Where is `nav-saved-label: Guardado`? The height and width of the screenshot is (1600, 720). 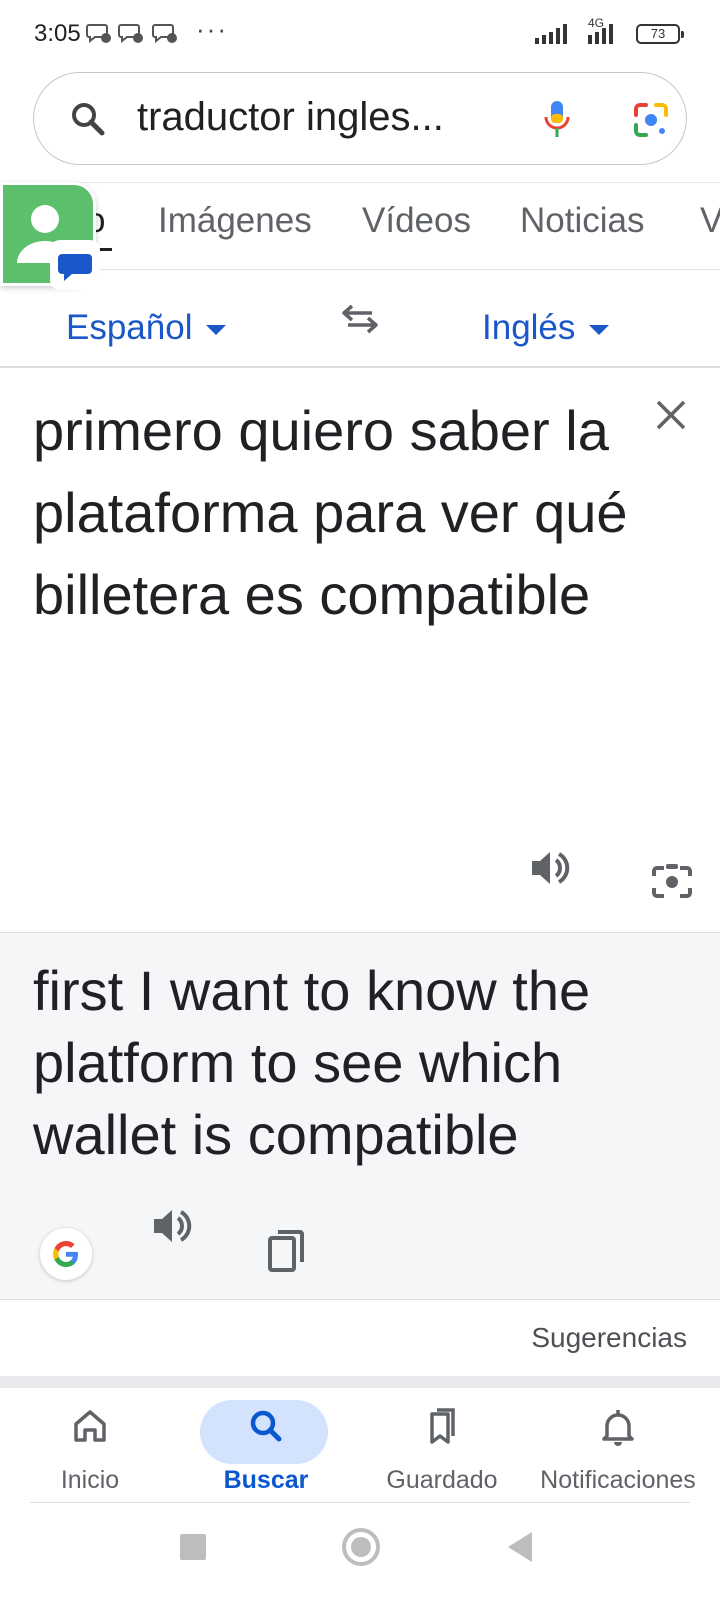 nav-saved-label: Guardado is located at coordinates (442, 1480).